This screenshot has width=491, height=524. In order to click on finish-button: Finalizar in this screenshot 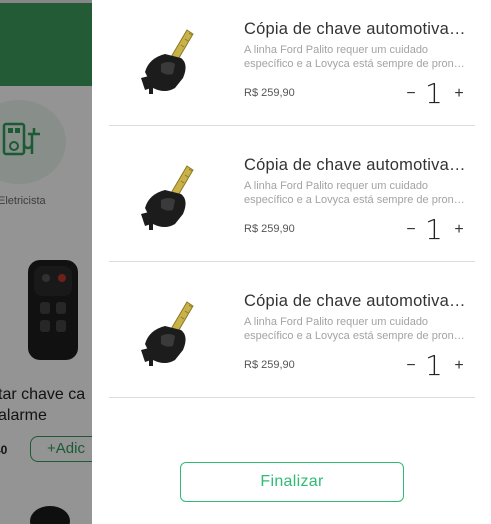, I will do `click(292, 482)`.